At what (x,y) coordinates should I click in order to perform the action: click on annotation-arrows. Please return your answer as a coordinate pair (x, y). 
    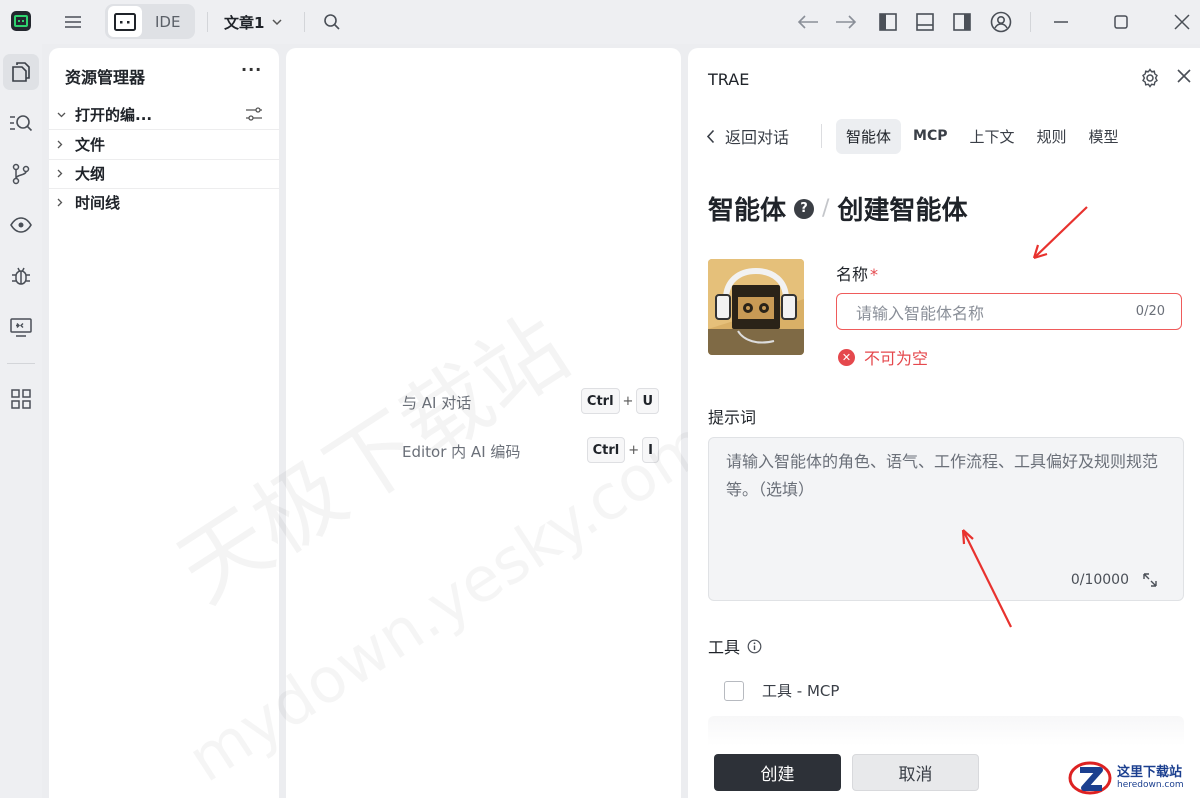
    Looking at the image, I should click on (1024, 417).